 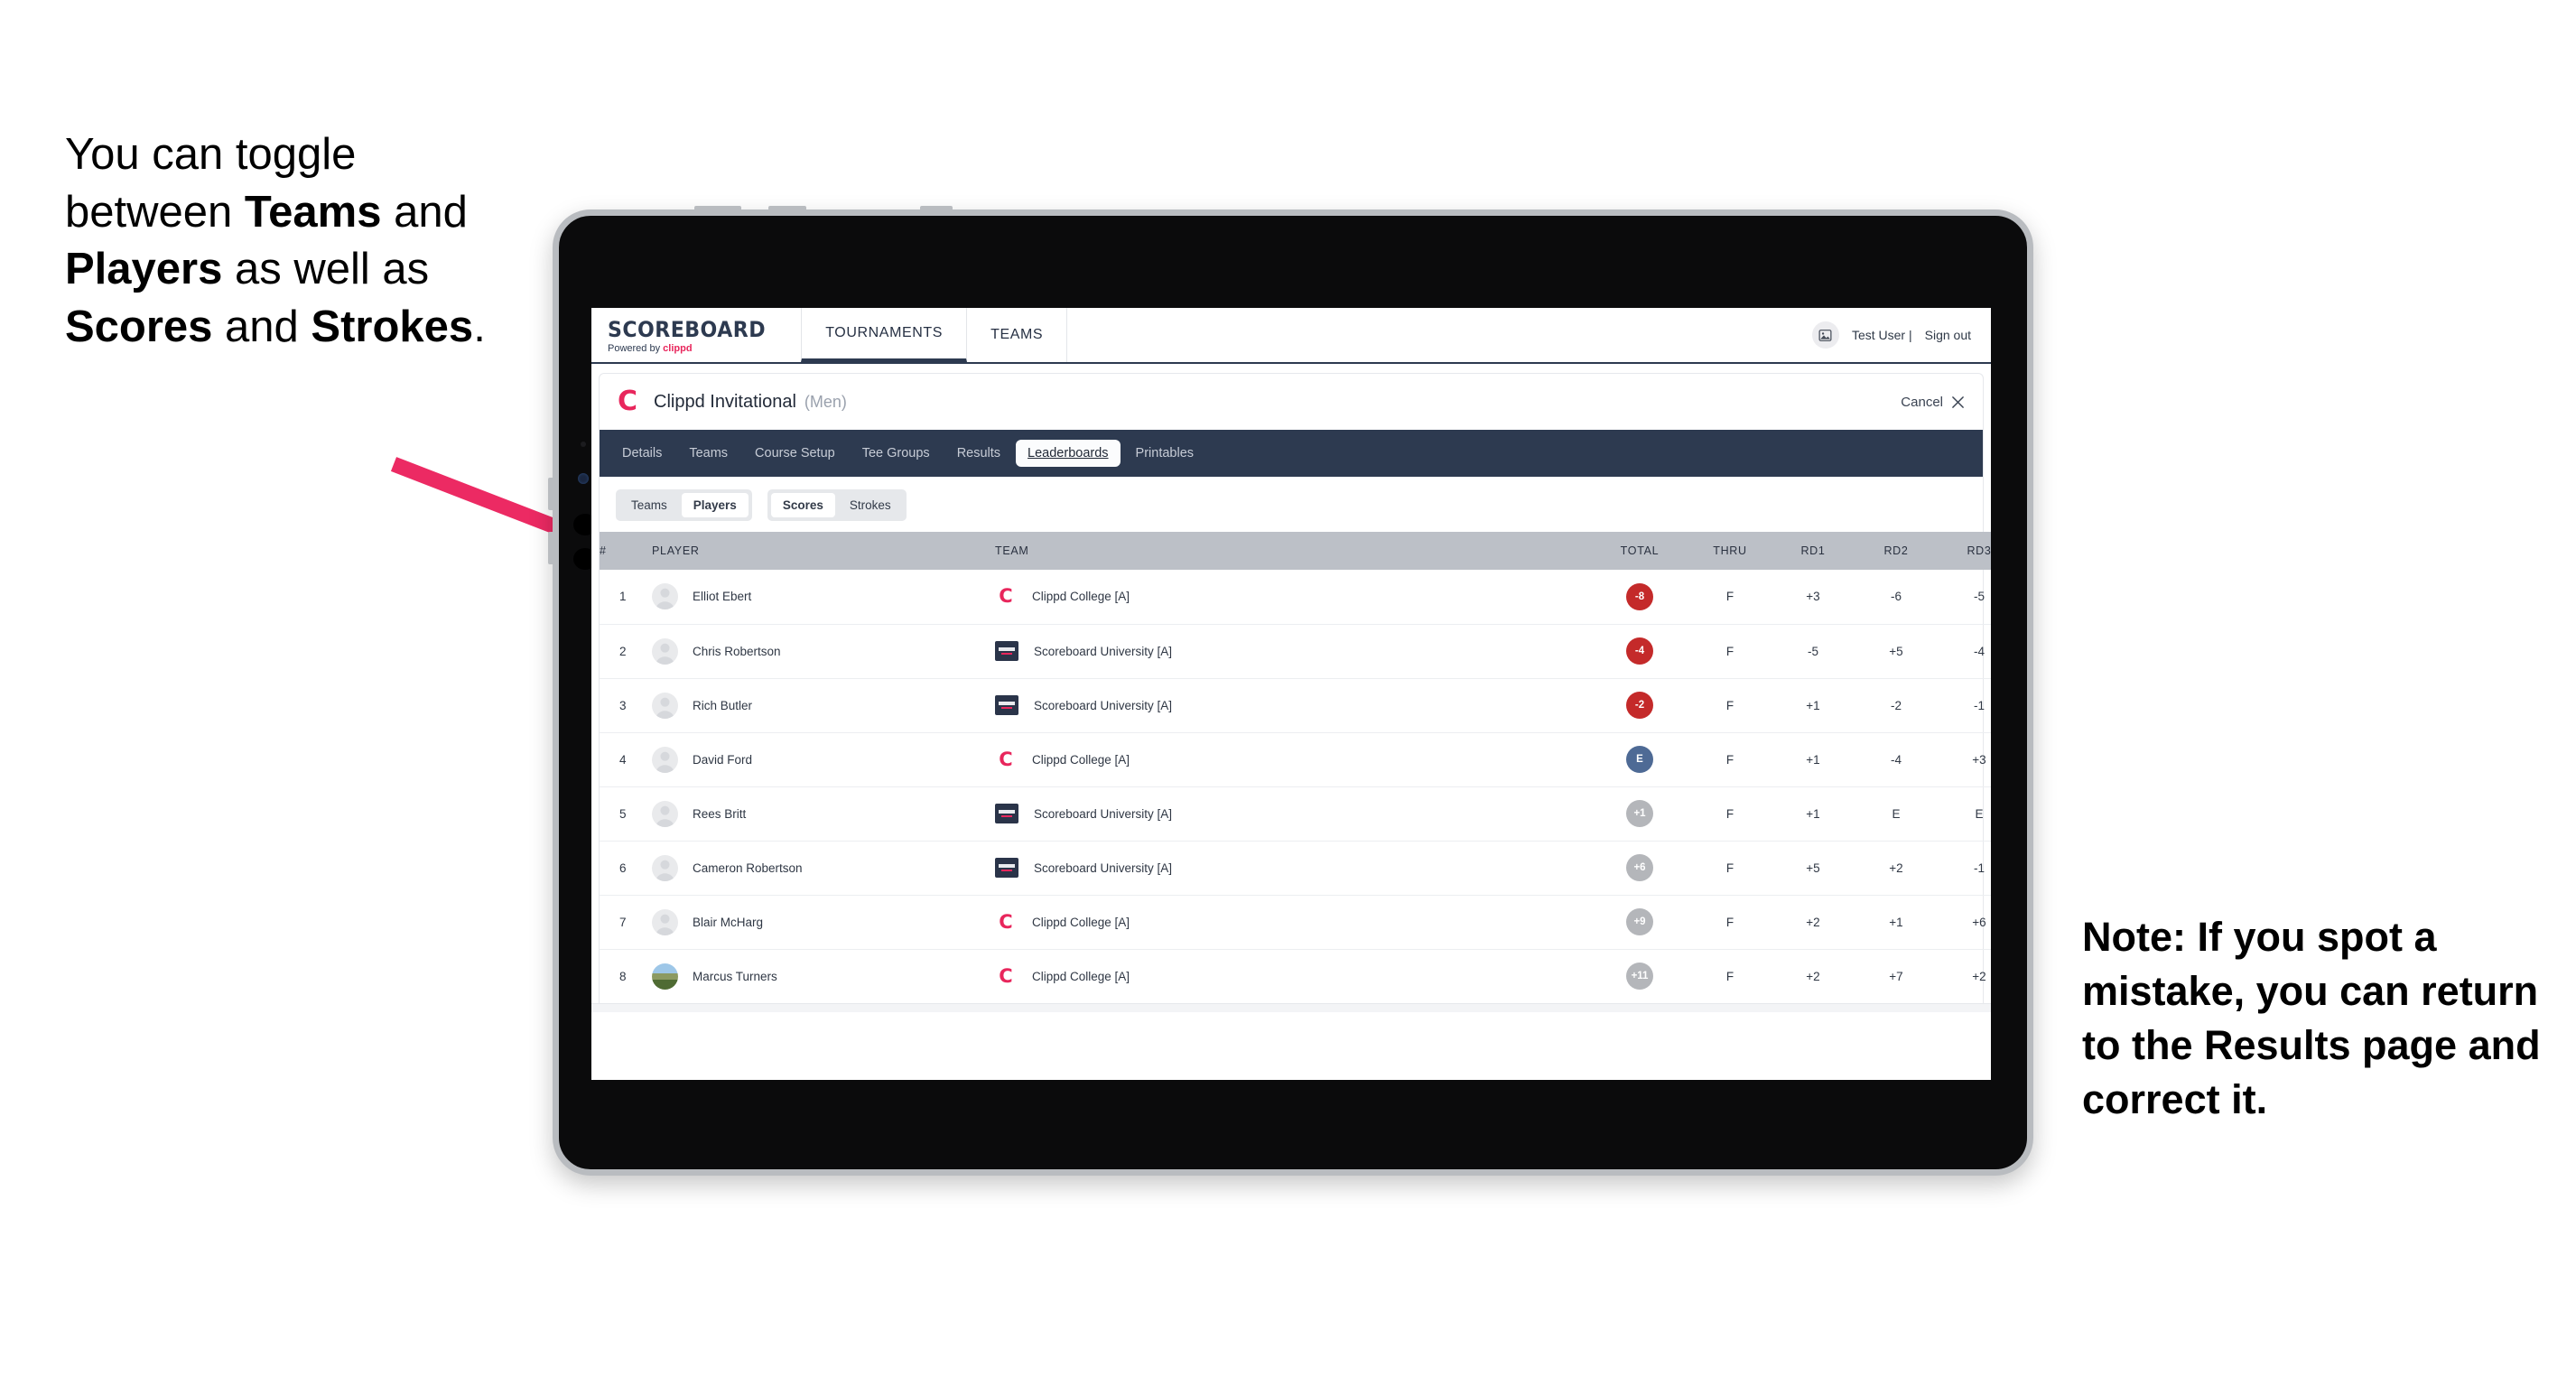 I want to click on col-rd2: RD2, so click(x=1897, y=551).